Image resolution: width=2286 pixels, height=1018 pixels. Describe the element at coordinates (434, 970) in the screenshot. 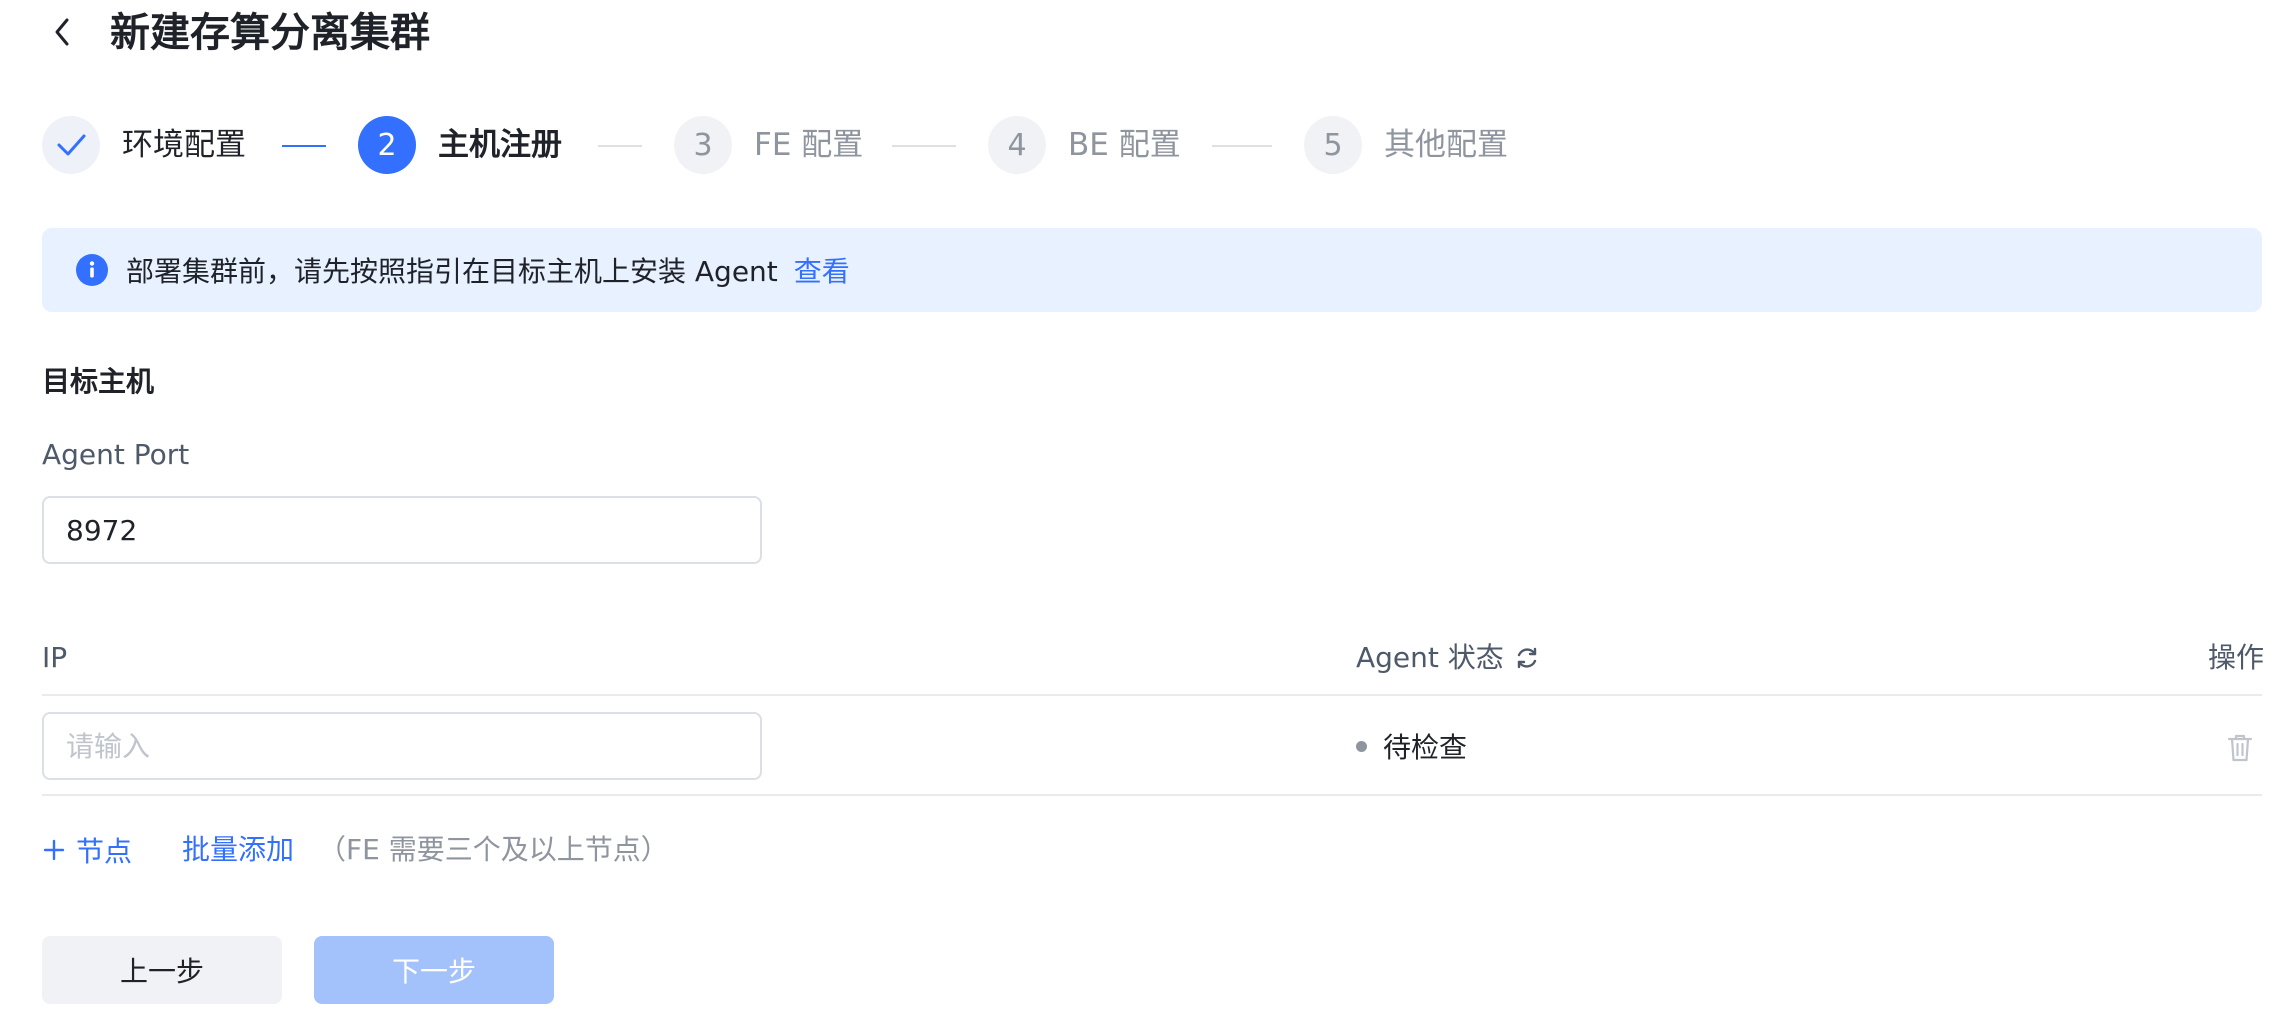

I see `next-step-button: 下一步` at that location.